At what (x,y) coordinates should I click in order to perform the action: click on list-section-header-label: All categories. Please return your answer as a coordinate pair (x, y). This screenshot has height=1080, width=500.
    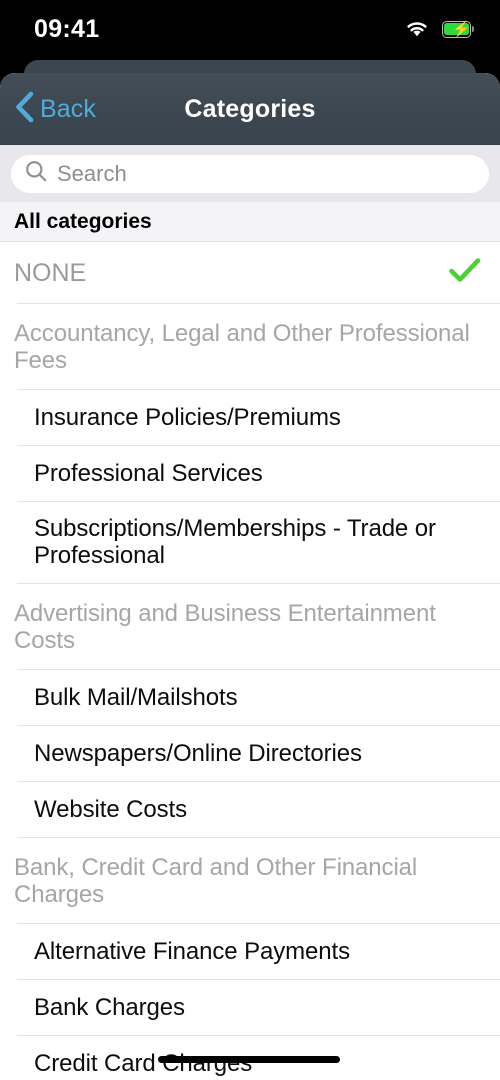
    Looking at the image, I should click on (83, 221).